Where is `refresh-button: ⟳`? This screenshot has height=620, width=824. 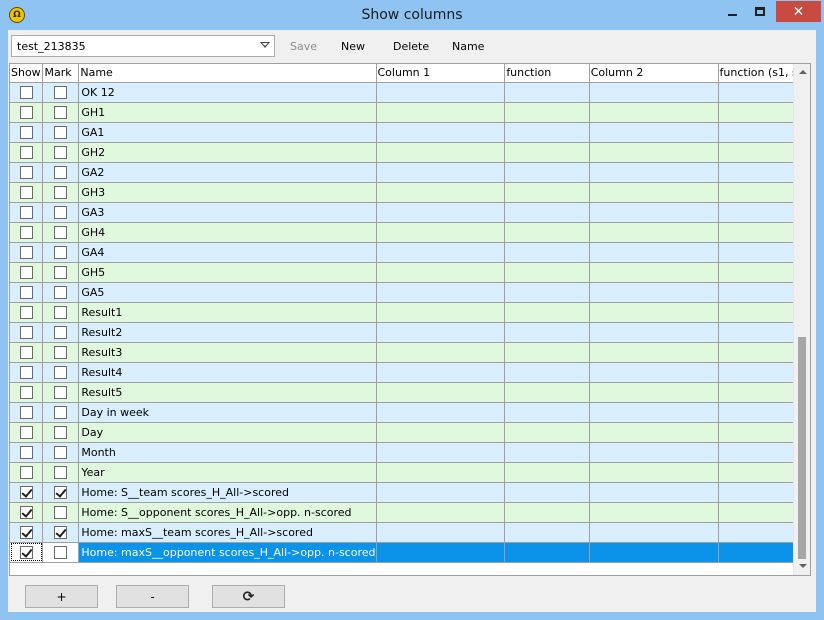
refresh-button: ⟳ is located at coordinates (248, 596).